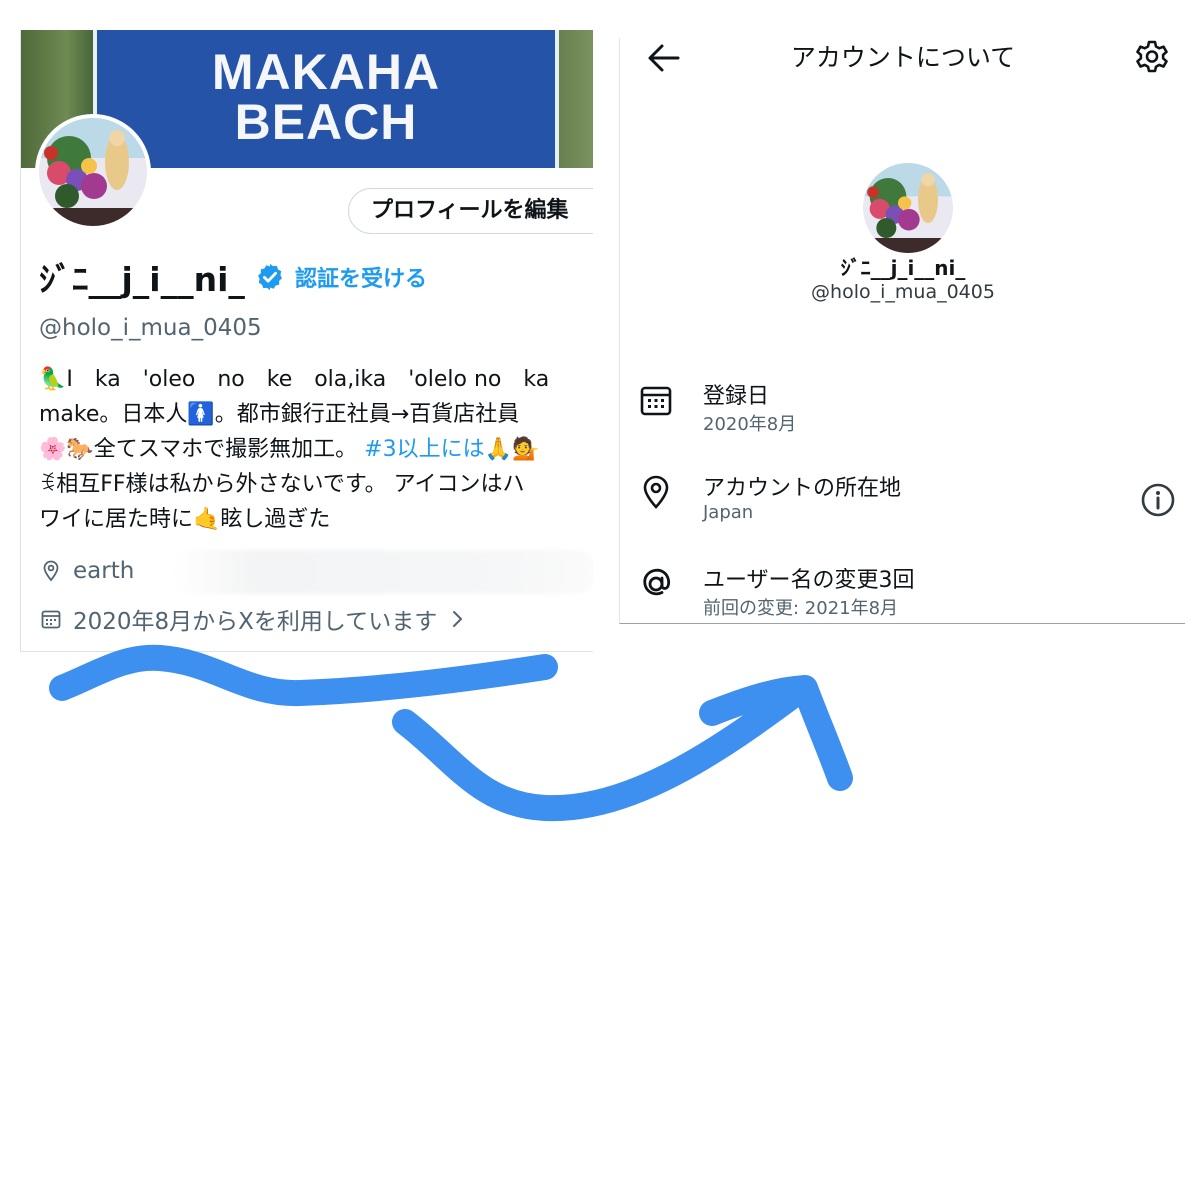 The height and width of the screenshot is (1200, 1200). Describe the element at coordinates (93, 172) in the screenshot. I see `profile-avatar` at that location.